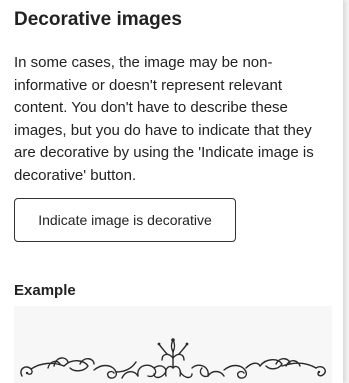 The image size is (349, 383). Describe the element at coordinates (173, 358) in the screenshot. I see `decorative-flourish-icon` at that location.